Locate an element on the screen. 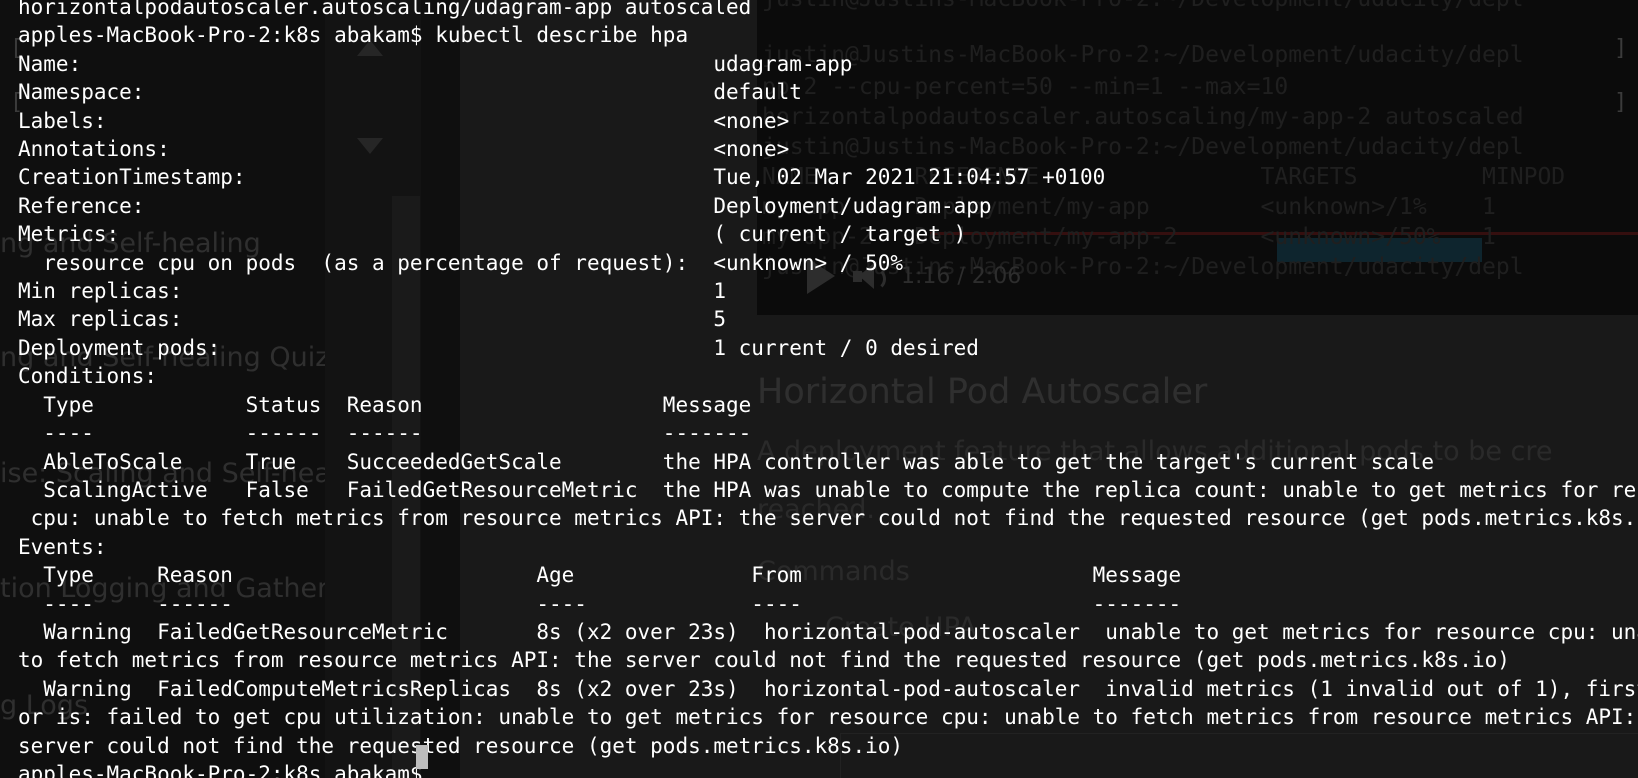 Image resolution: width=1638 pixels, height=778 pixels. terminal-line: Deployment pods: 1 current / 0 desired is located at coordinates (498, 347).